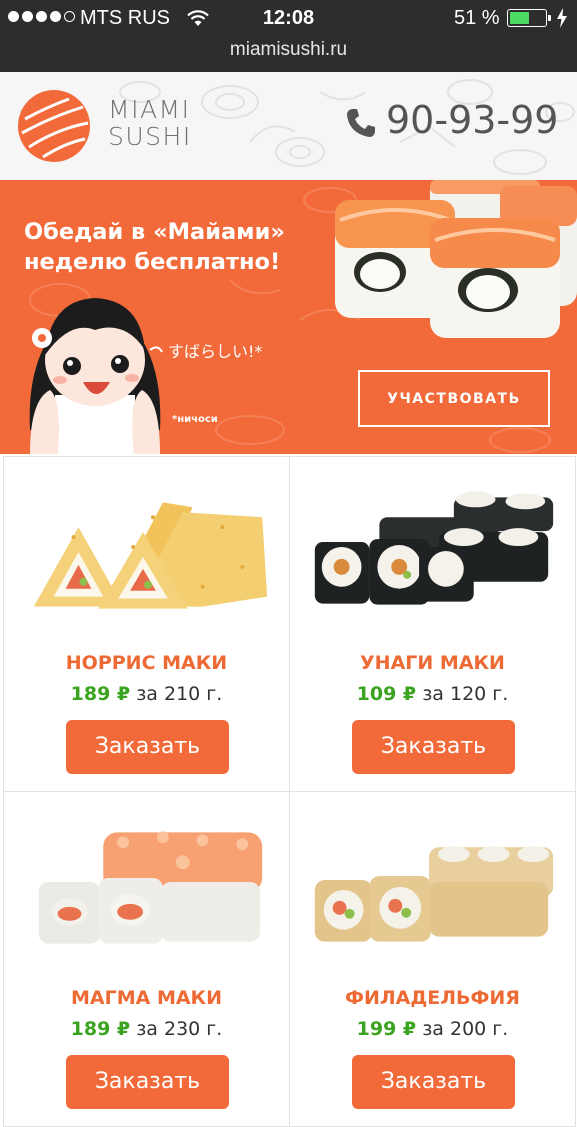  What do you see at coordinates (152, 262) in the screenshot?
I see `banner-title-line2: неделю бесплатно!` at bounding box center [152, 262].